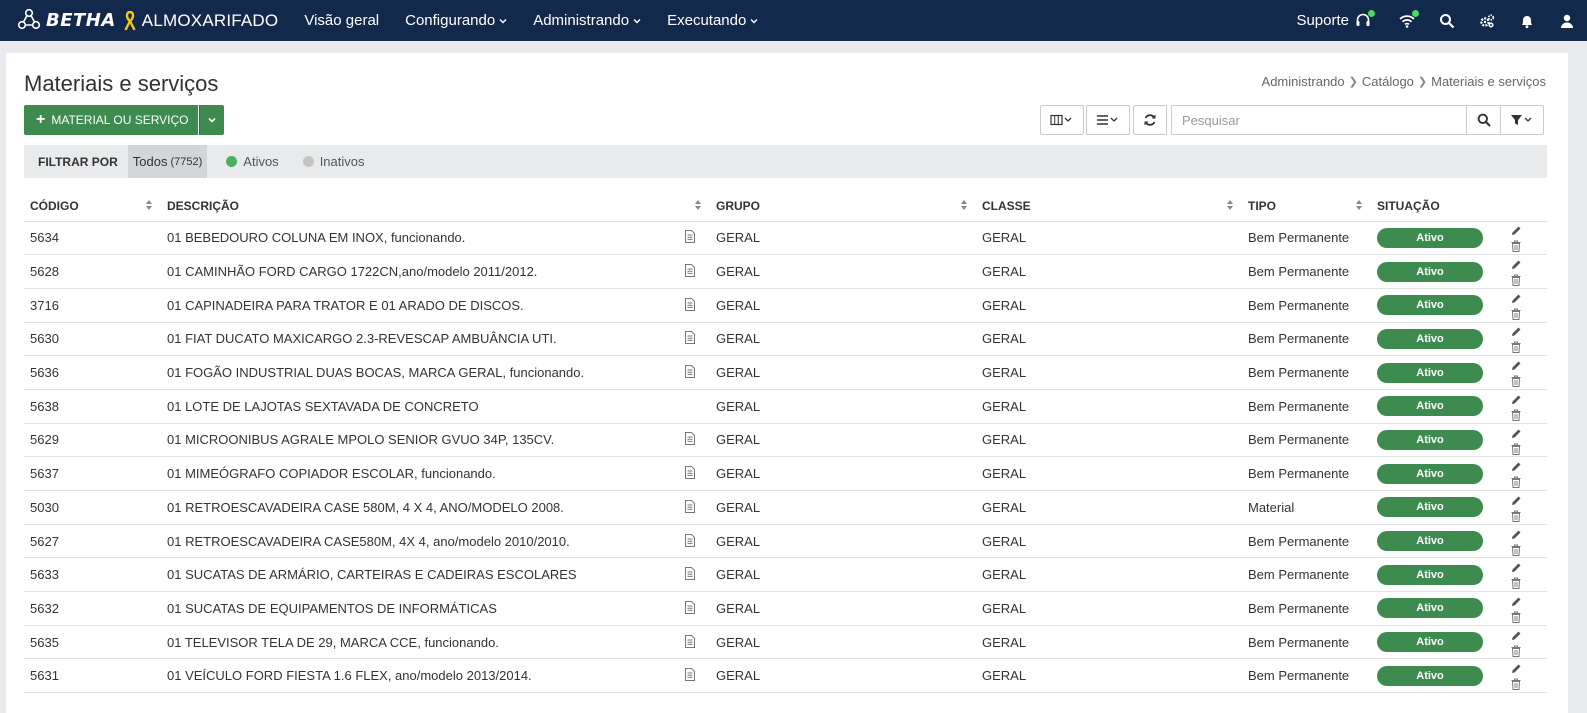 The width and height of the screenshot is (1587, 713). Describe the element at coordinates (92, 206) in the screenshot. I see `column-header-codigo: CÓDIGO` at that location.